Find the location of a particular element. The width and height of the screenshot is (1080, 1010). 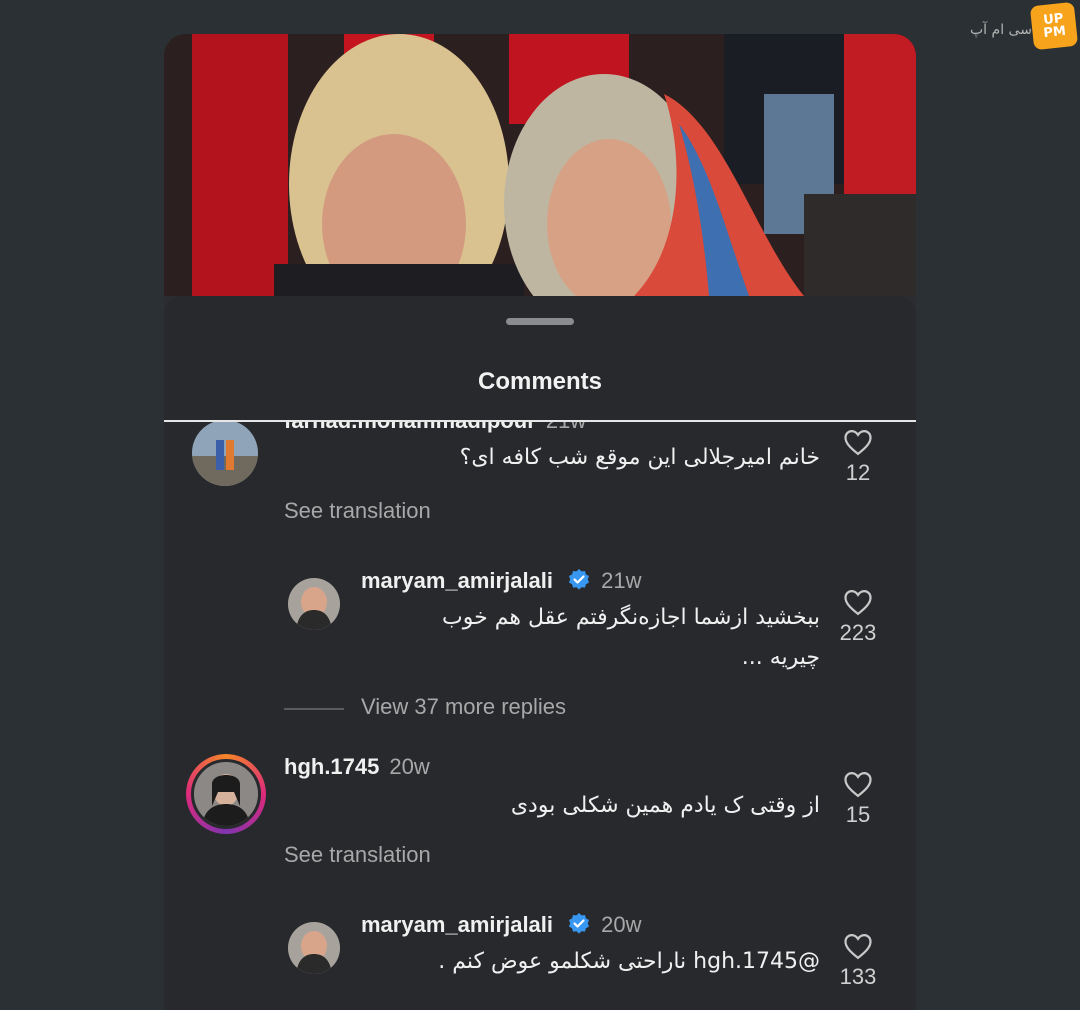

watermark-logo-text: UP PM is located at coordinates (1054, 26).